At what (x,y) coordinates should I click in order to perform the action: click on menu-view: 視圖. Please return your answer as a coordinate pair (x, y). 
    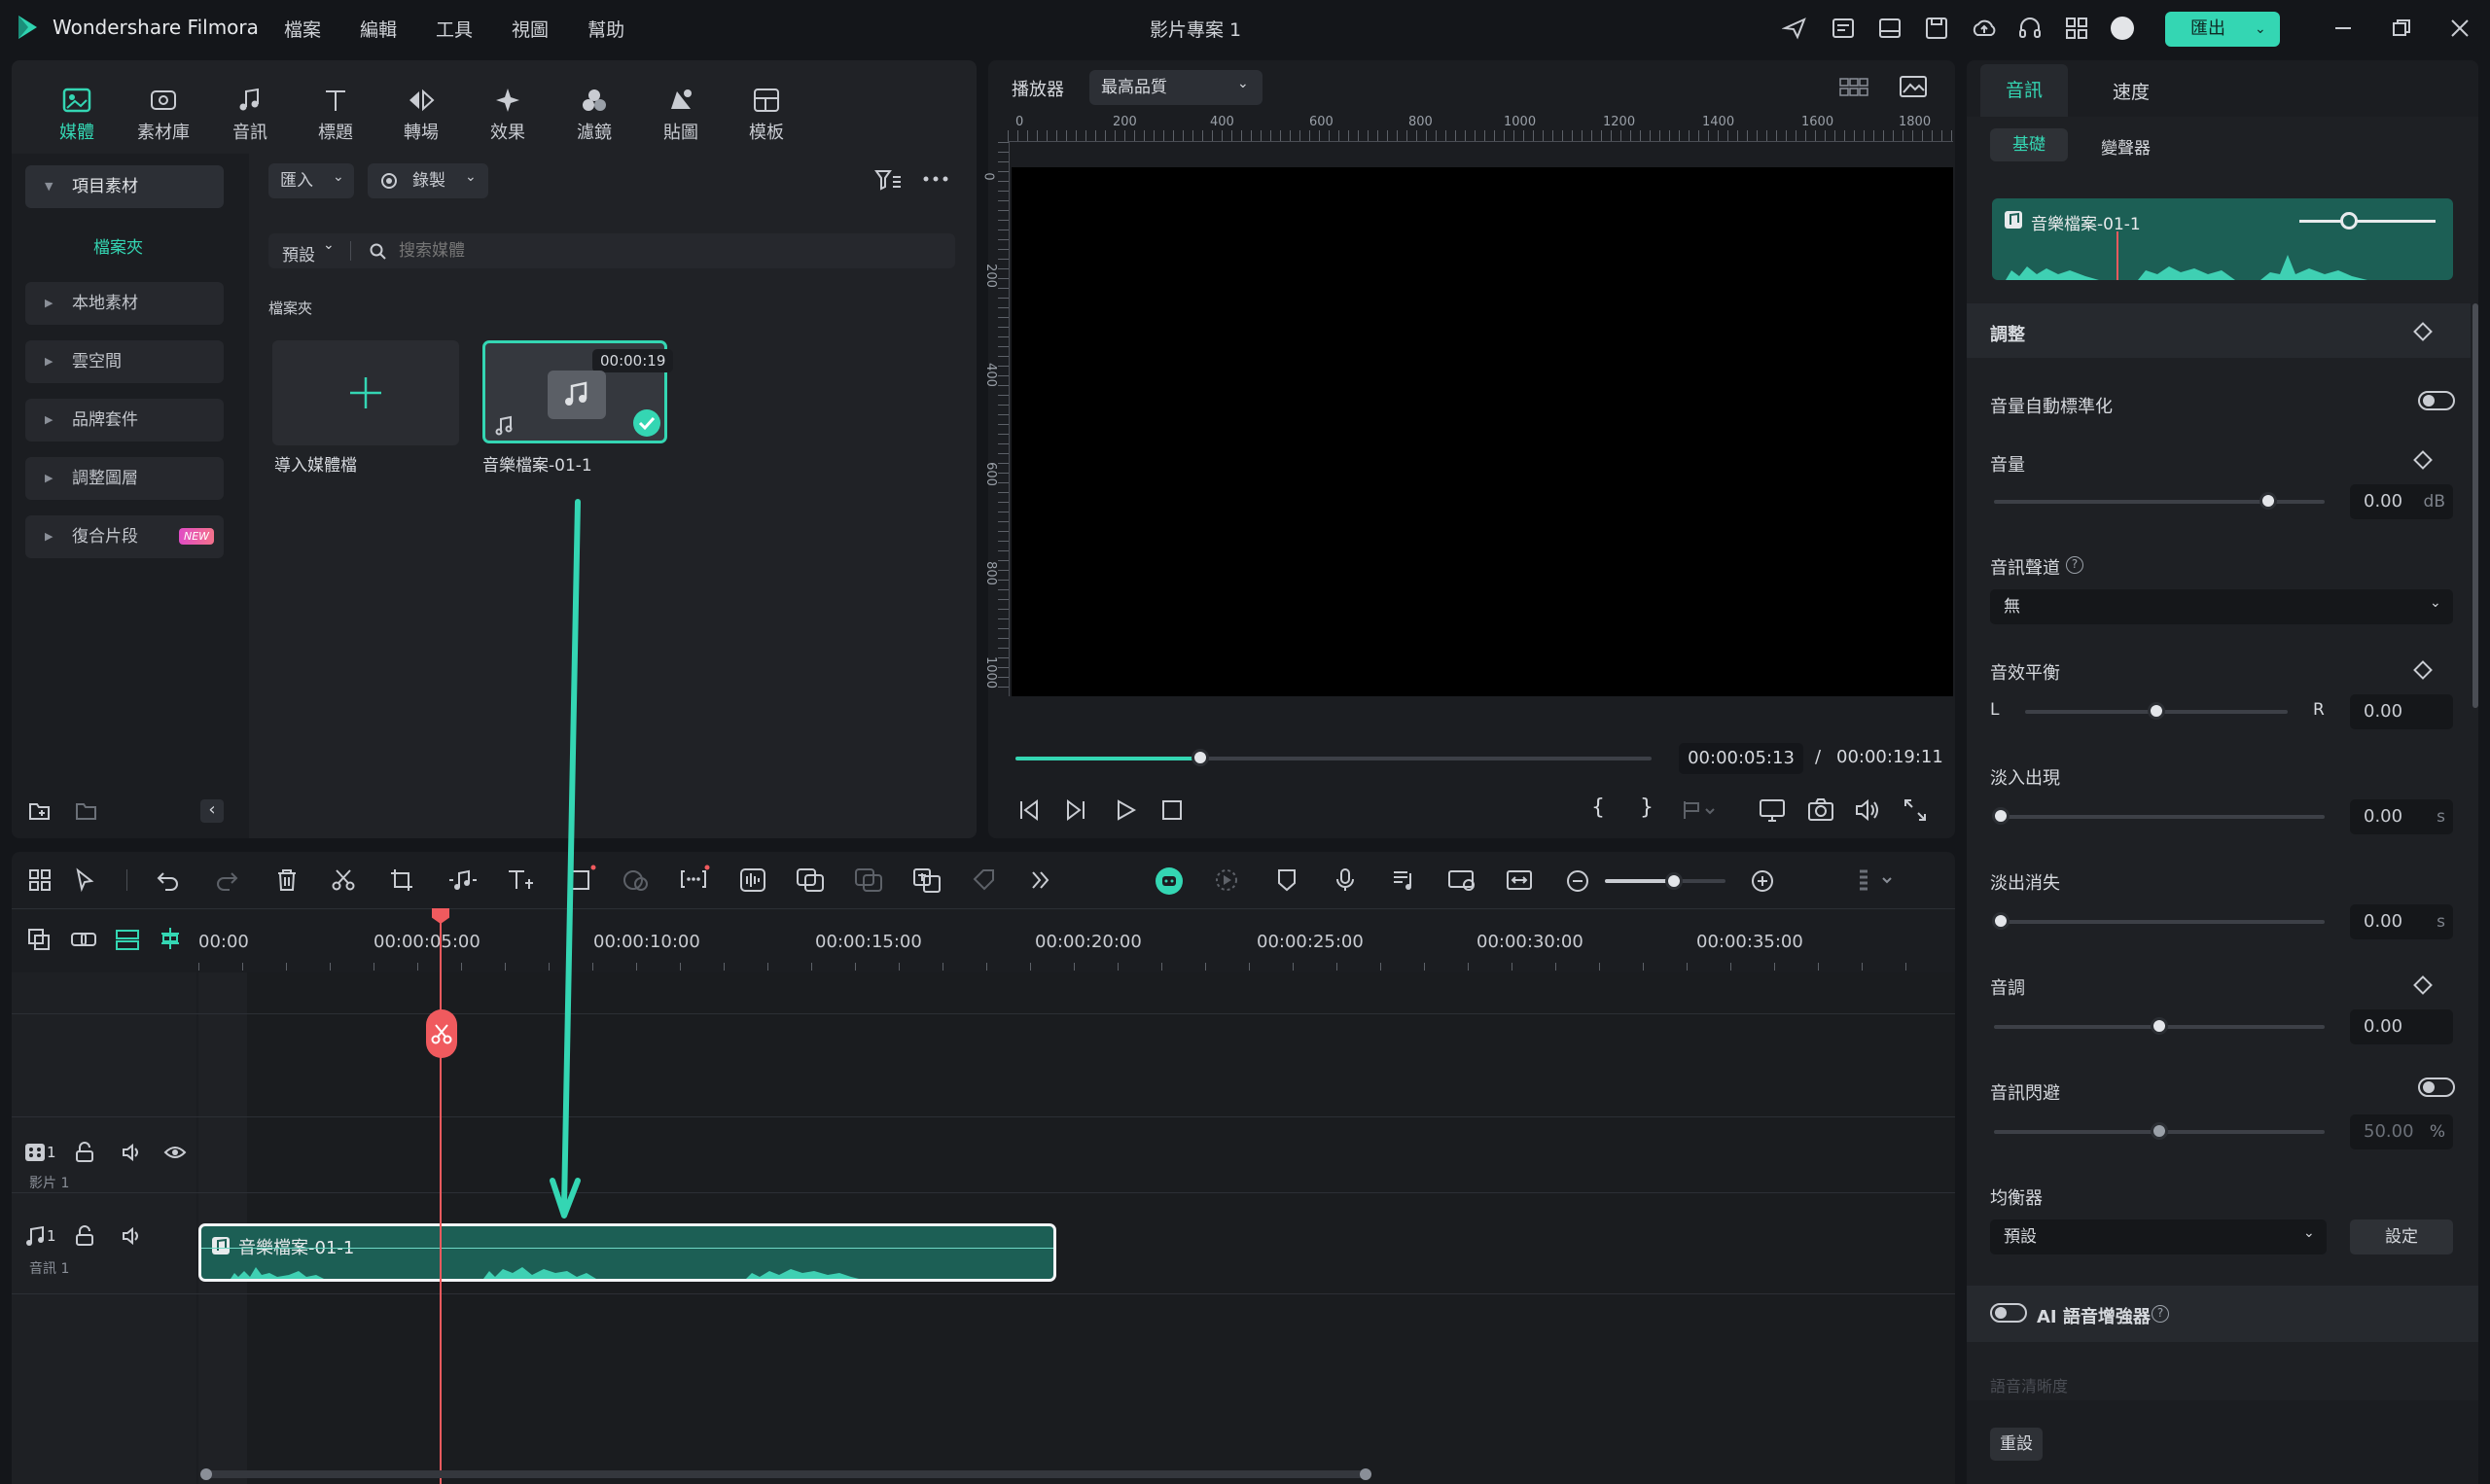
    Looking at the image, I should click on (530, 29).